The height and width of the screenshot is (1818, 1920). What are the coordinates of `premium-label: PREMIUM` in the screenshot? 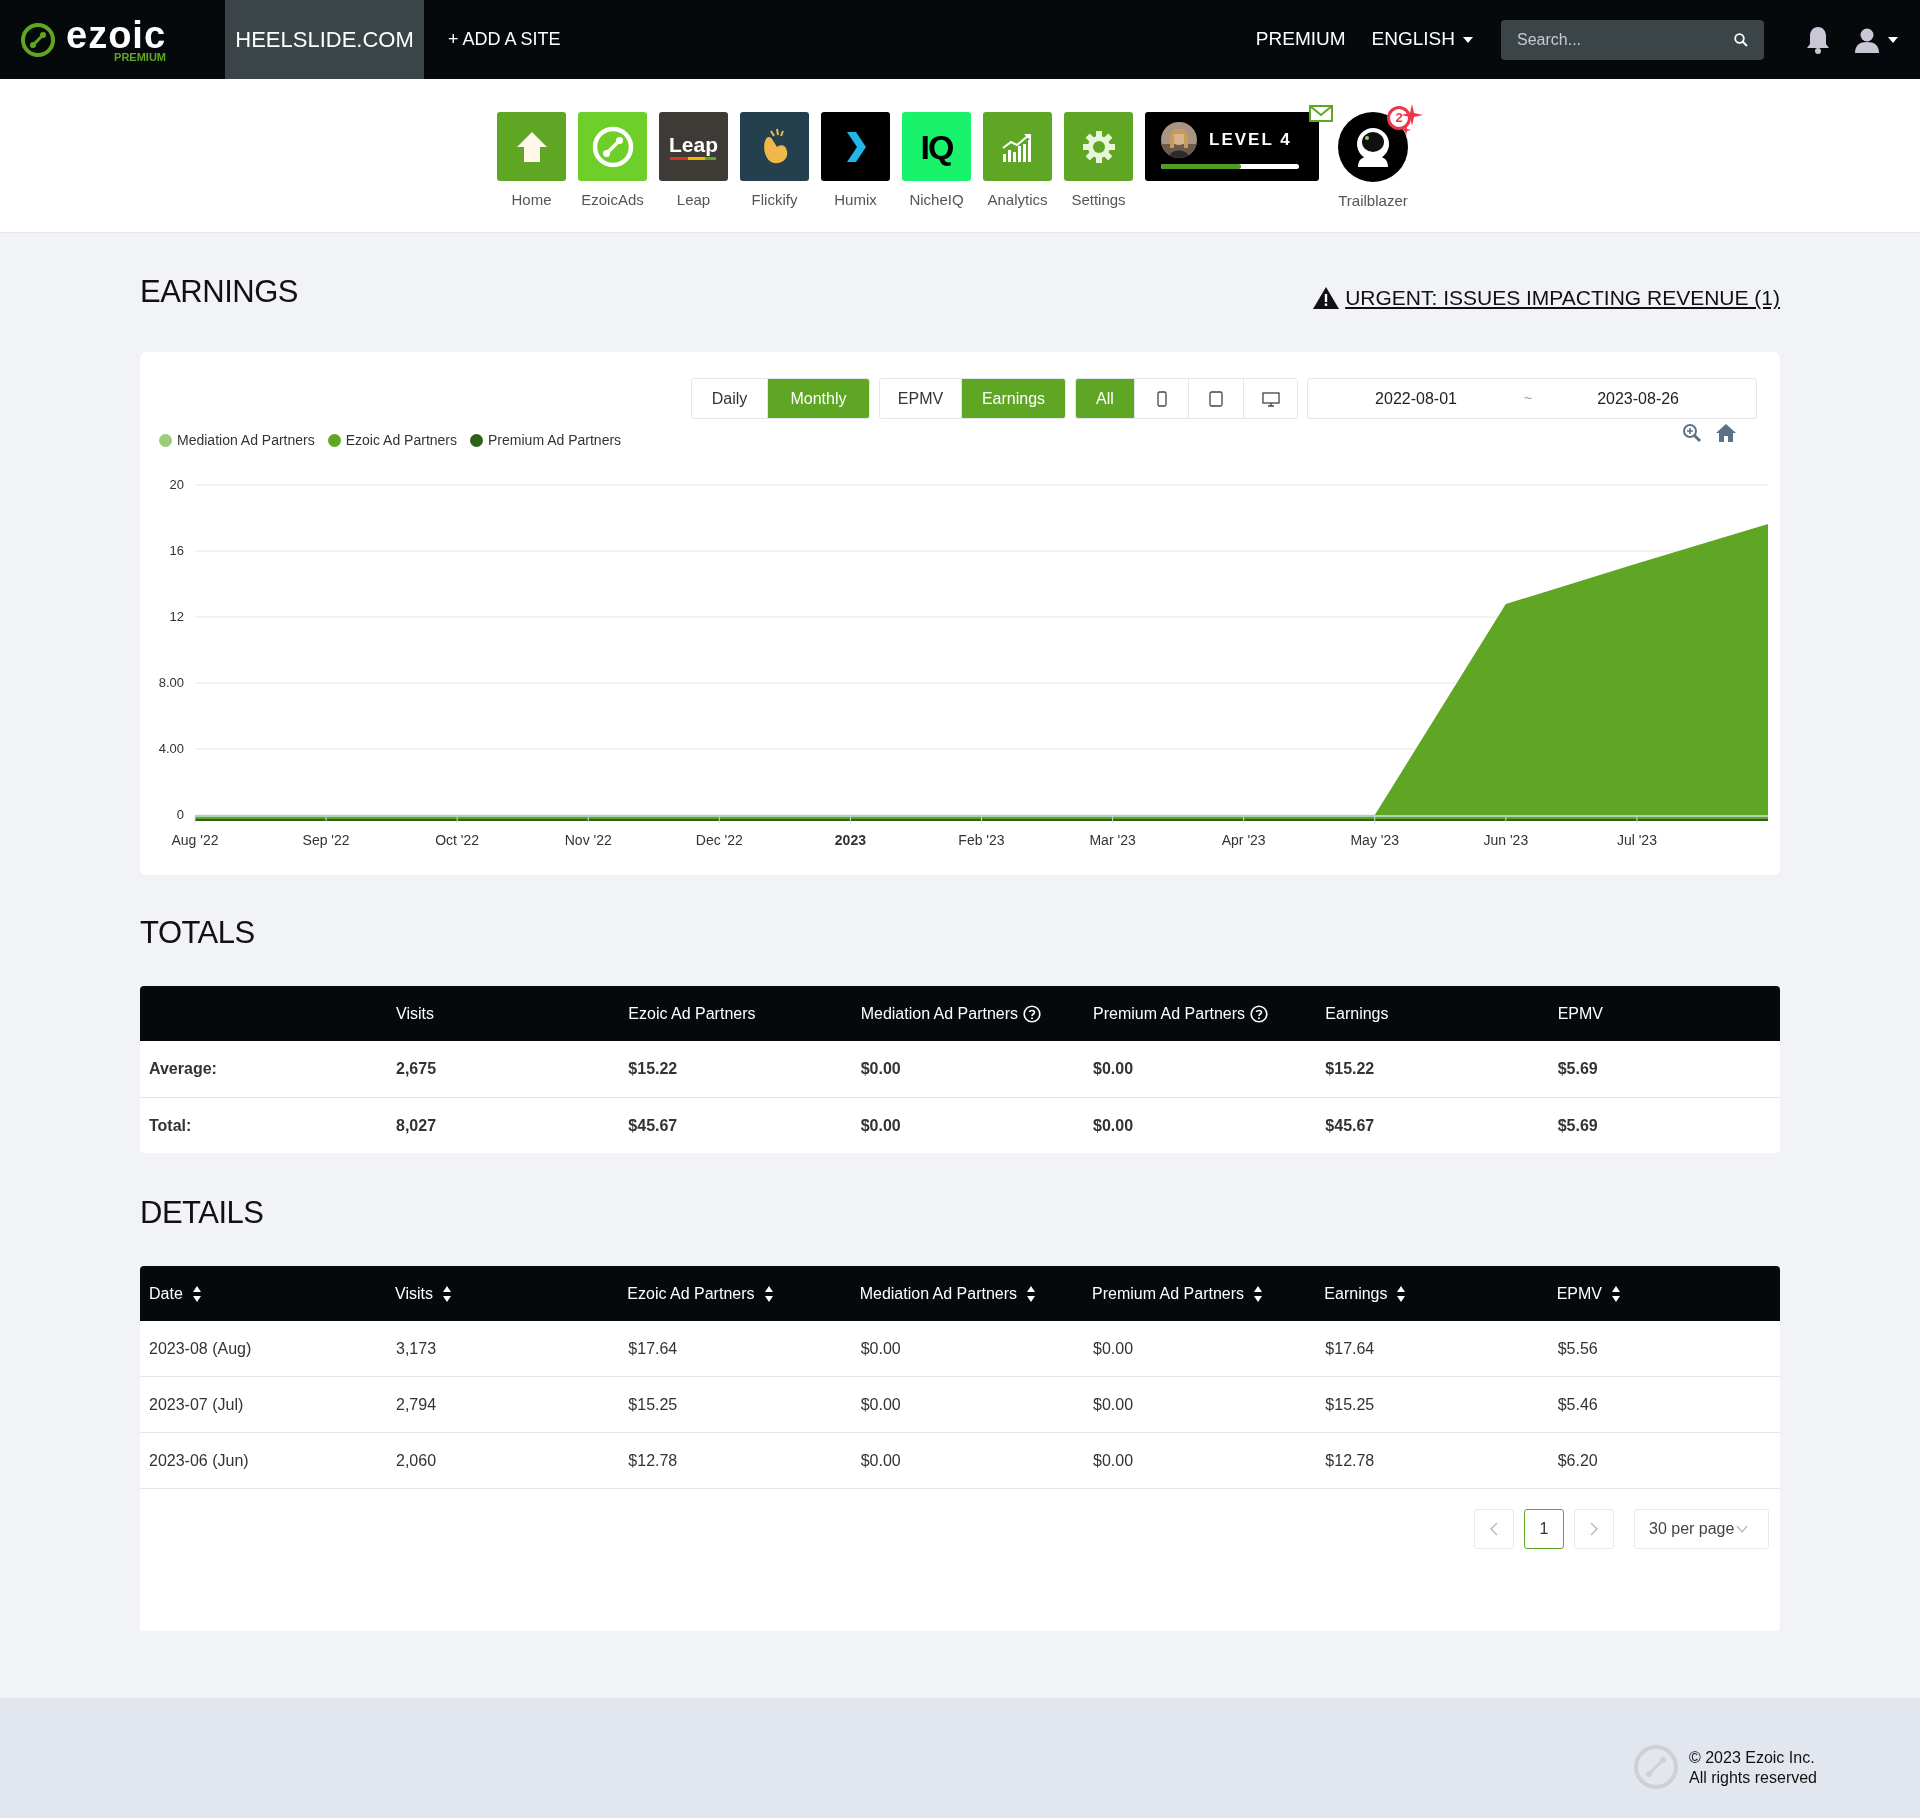 It's located at (140, 57).